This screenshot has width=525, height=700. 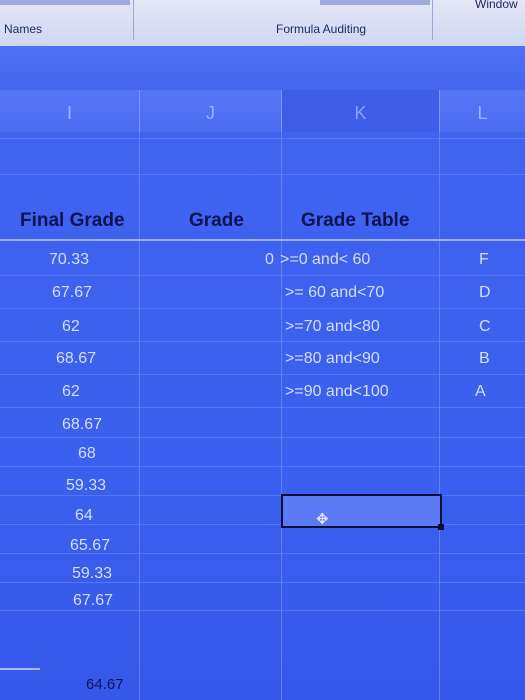 I want to click on ribbon: Names Formula Auditing Window, so click(x=262, y=23).